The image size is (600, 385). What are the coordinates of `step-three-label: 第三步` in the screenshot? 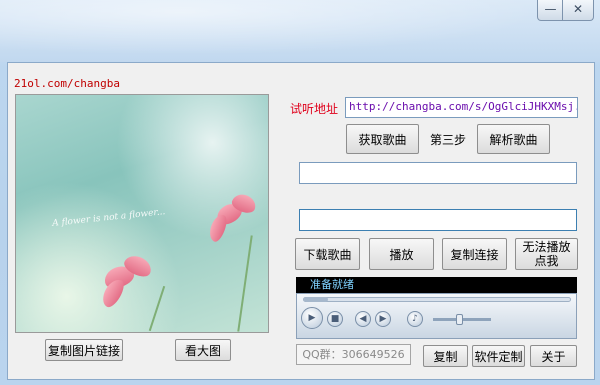 It's located at (448, 140).